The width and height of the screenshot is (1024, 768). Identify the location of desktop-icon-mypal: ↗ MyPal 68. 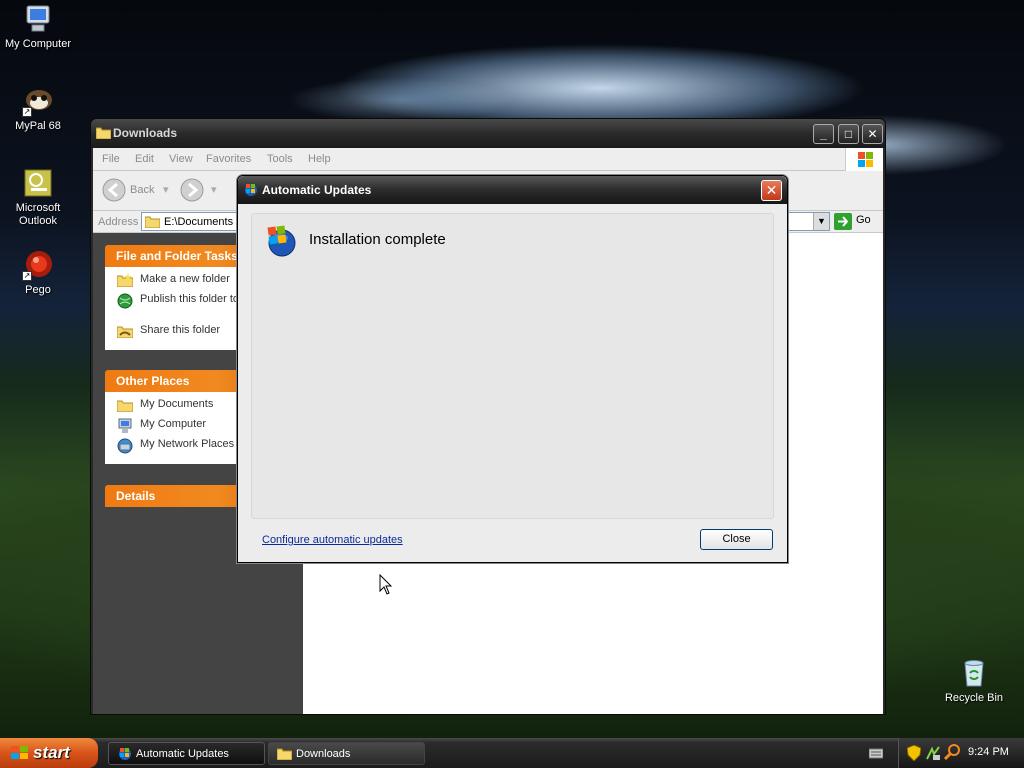
(38, 109).